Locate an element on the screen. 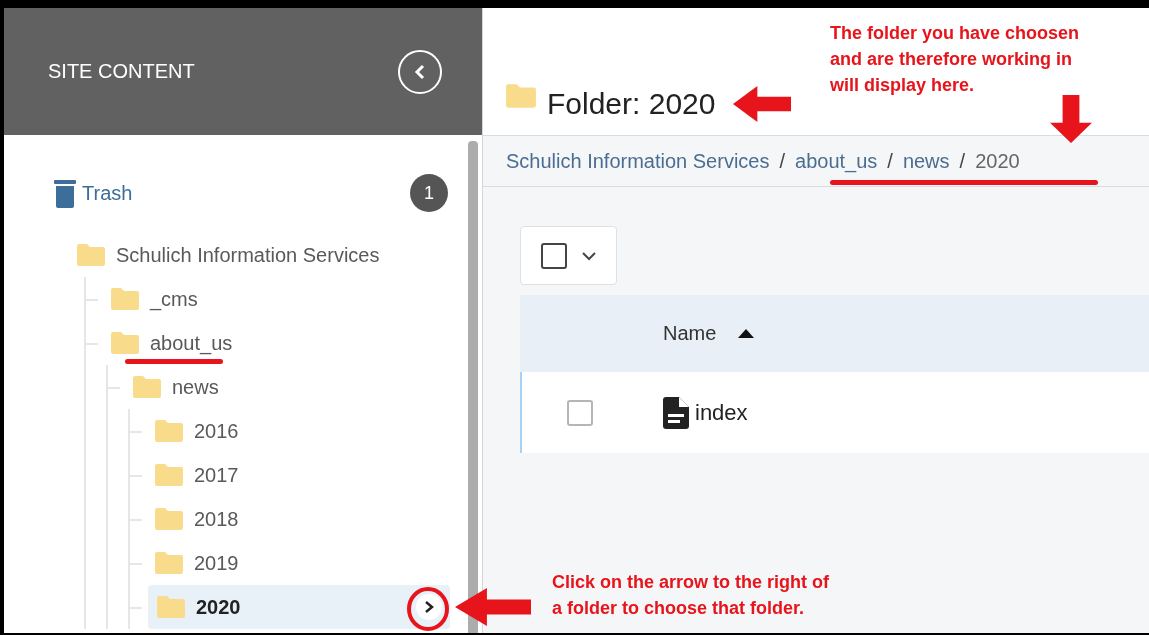 Image resolution: width=1149 pixels, height=635 pixels. scrollbar is located at coordinates (473, 387).